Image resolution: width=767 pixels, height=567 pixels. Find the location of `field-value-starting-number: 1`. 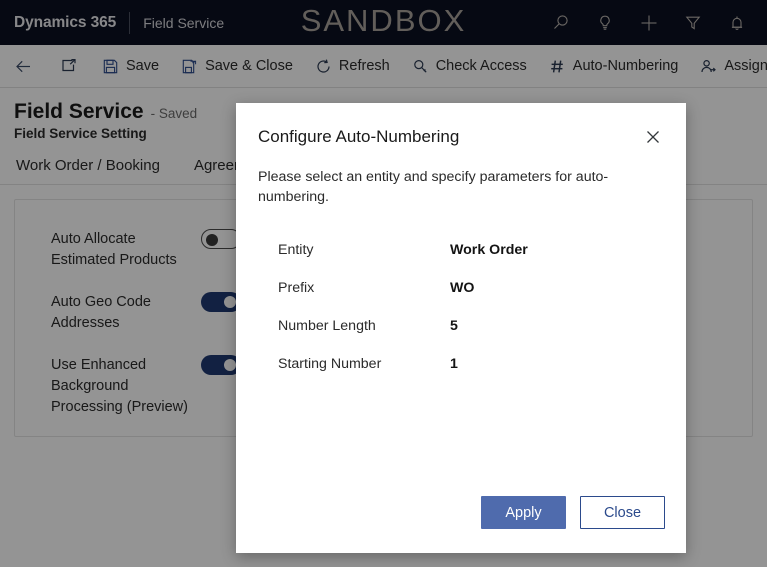

field-value-starting-number: 1 is located at coordinates (454, 364).